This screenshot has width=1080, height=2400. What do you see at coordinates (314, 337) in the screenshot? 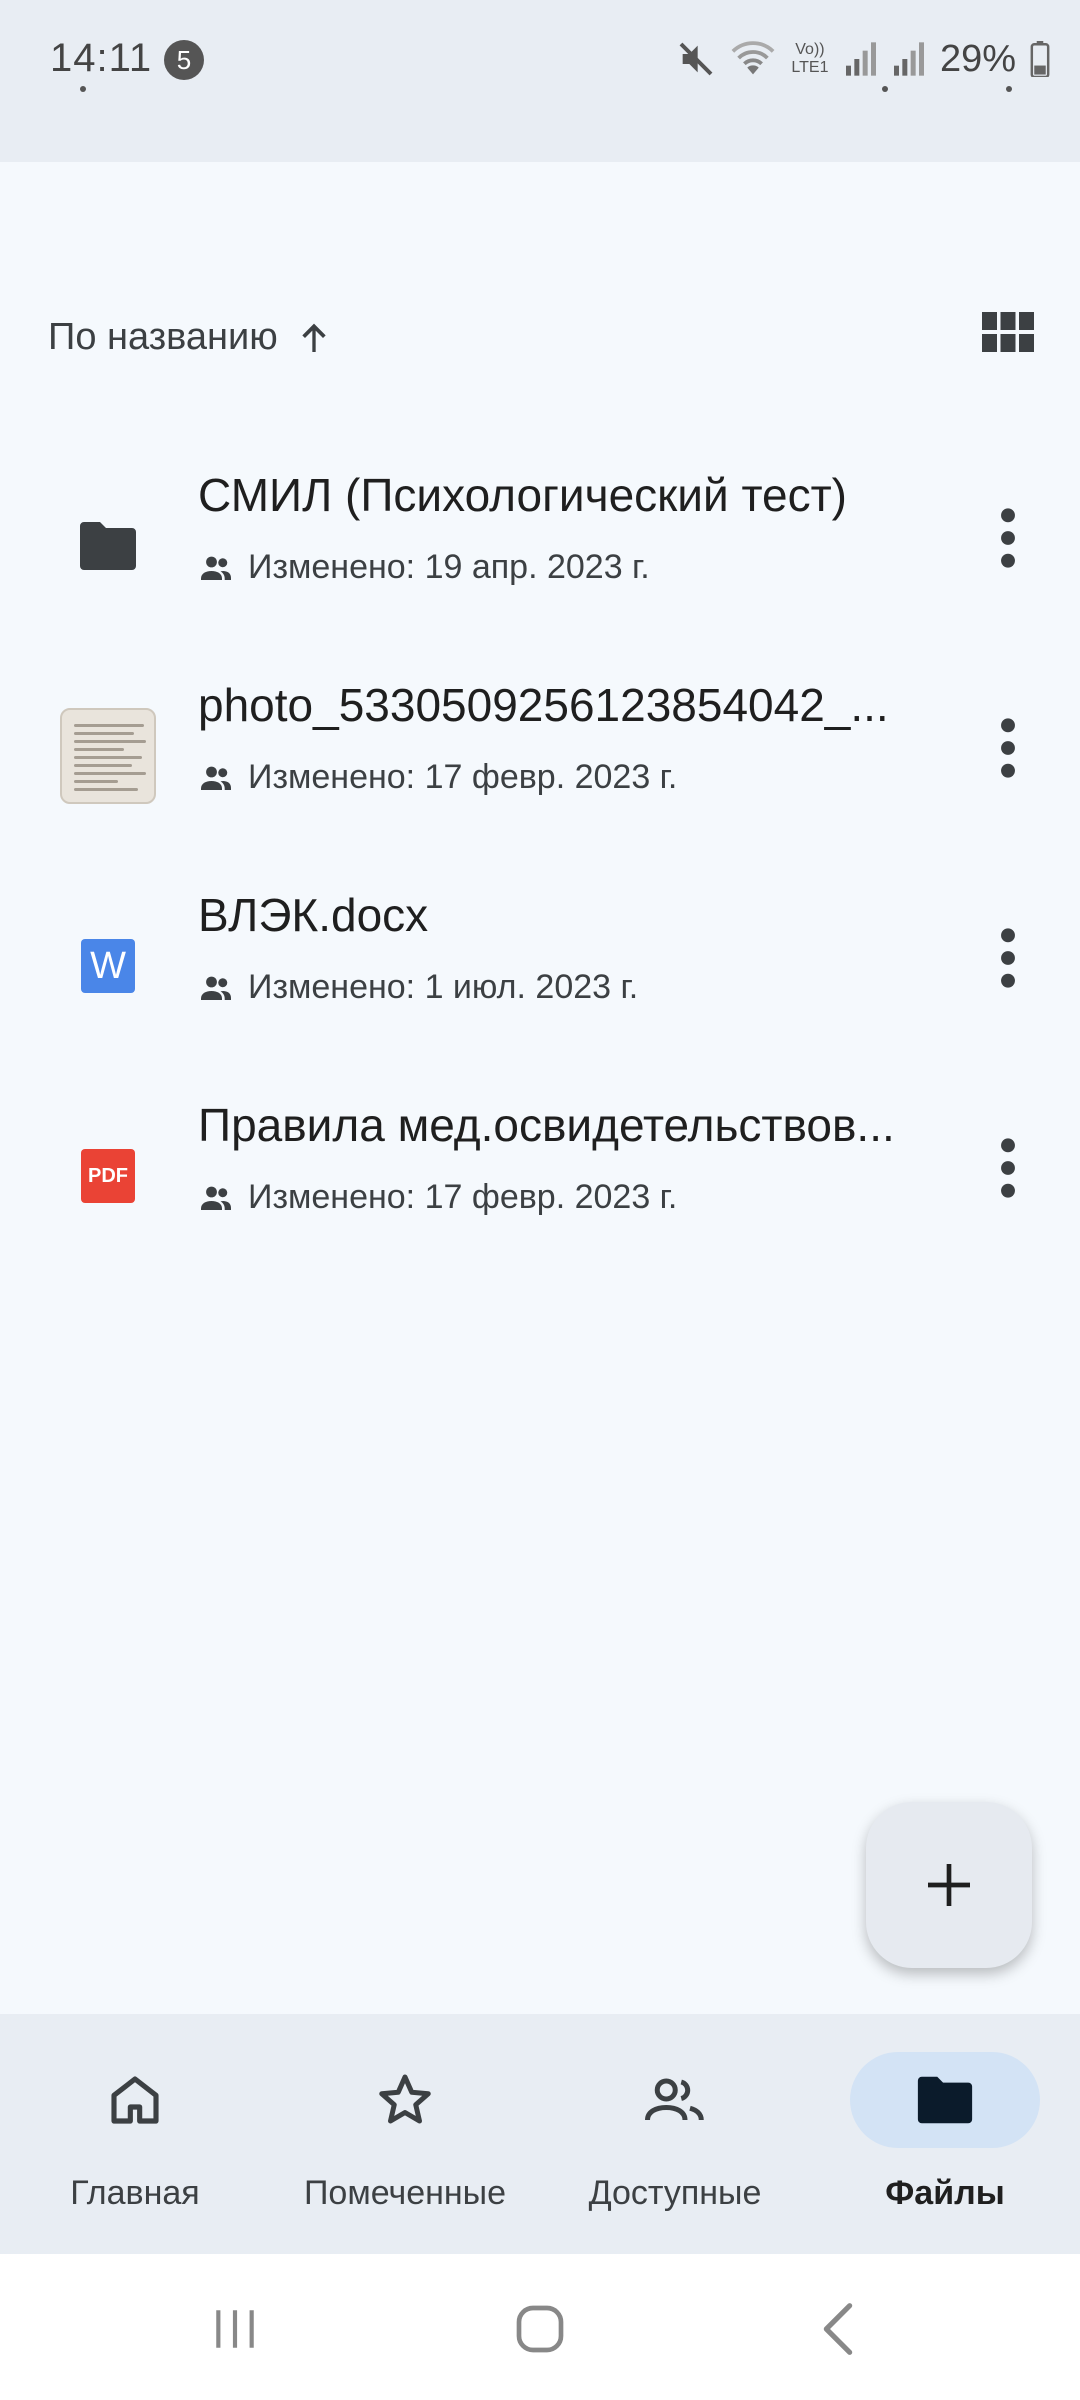
I see `arrow-up-icon` at bounding box center [314, 337].